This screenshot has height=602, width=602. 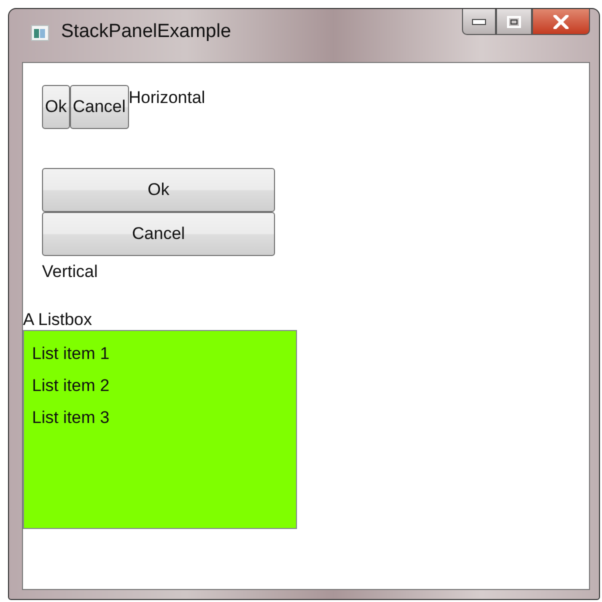 I want to click on maximize-button, so click(x=514, y=22).